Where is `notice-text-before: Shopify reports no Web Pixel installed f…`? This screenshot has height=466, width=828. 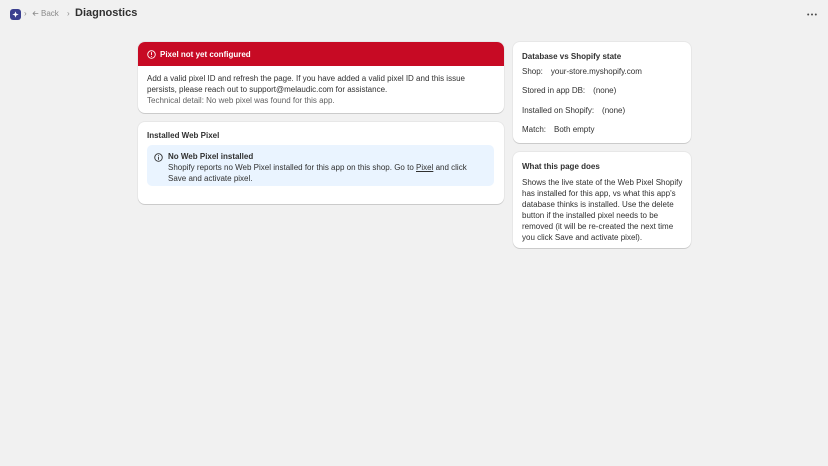
notice-text-before: Shopify reports no Web Pixel installed f… is located at coordinates (291, 167).